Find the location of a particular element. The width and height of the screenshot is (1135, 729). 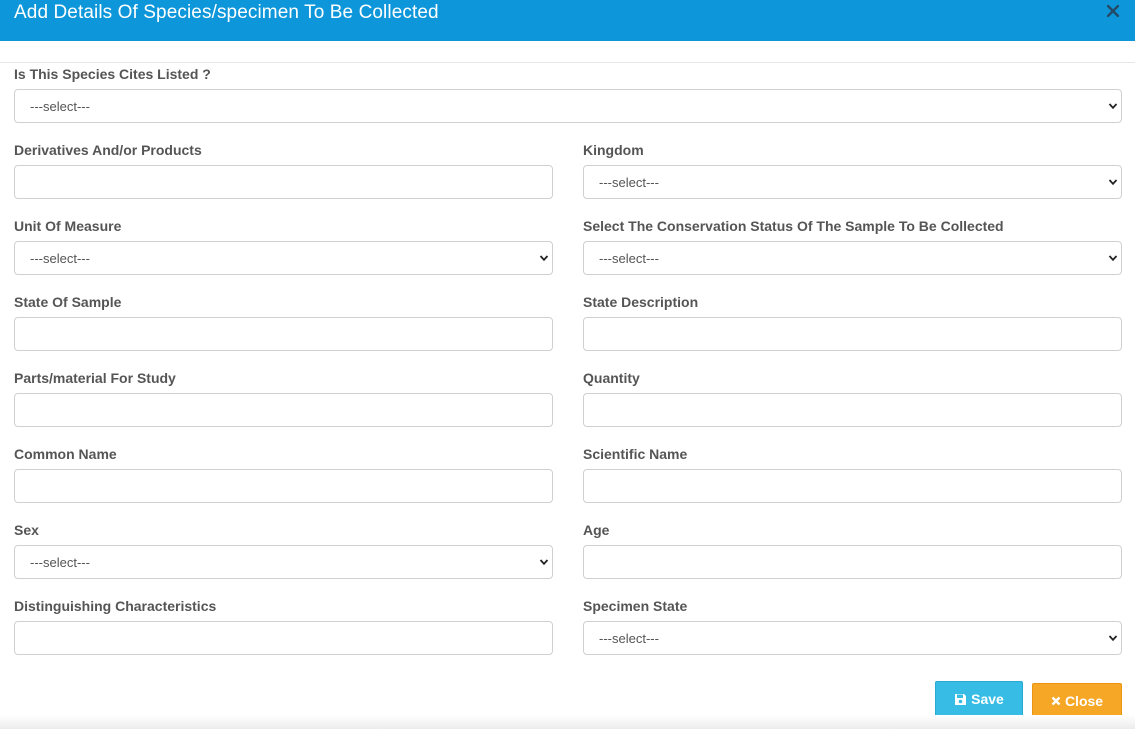

conservation-status-value: ---select--- is located at coordinates (629, 258).